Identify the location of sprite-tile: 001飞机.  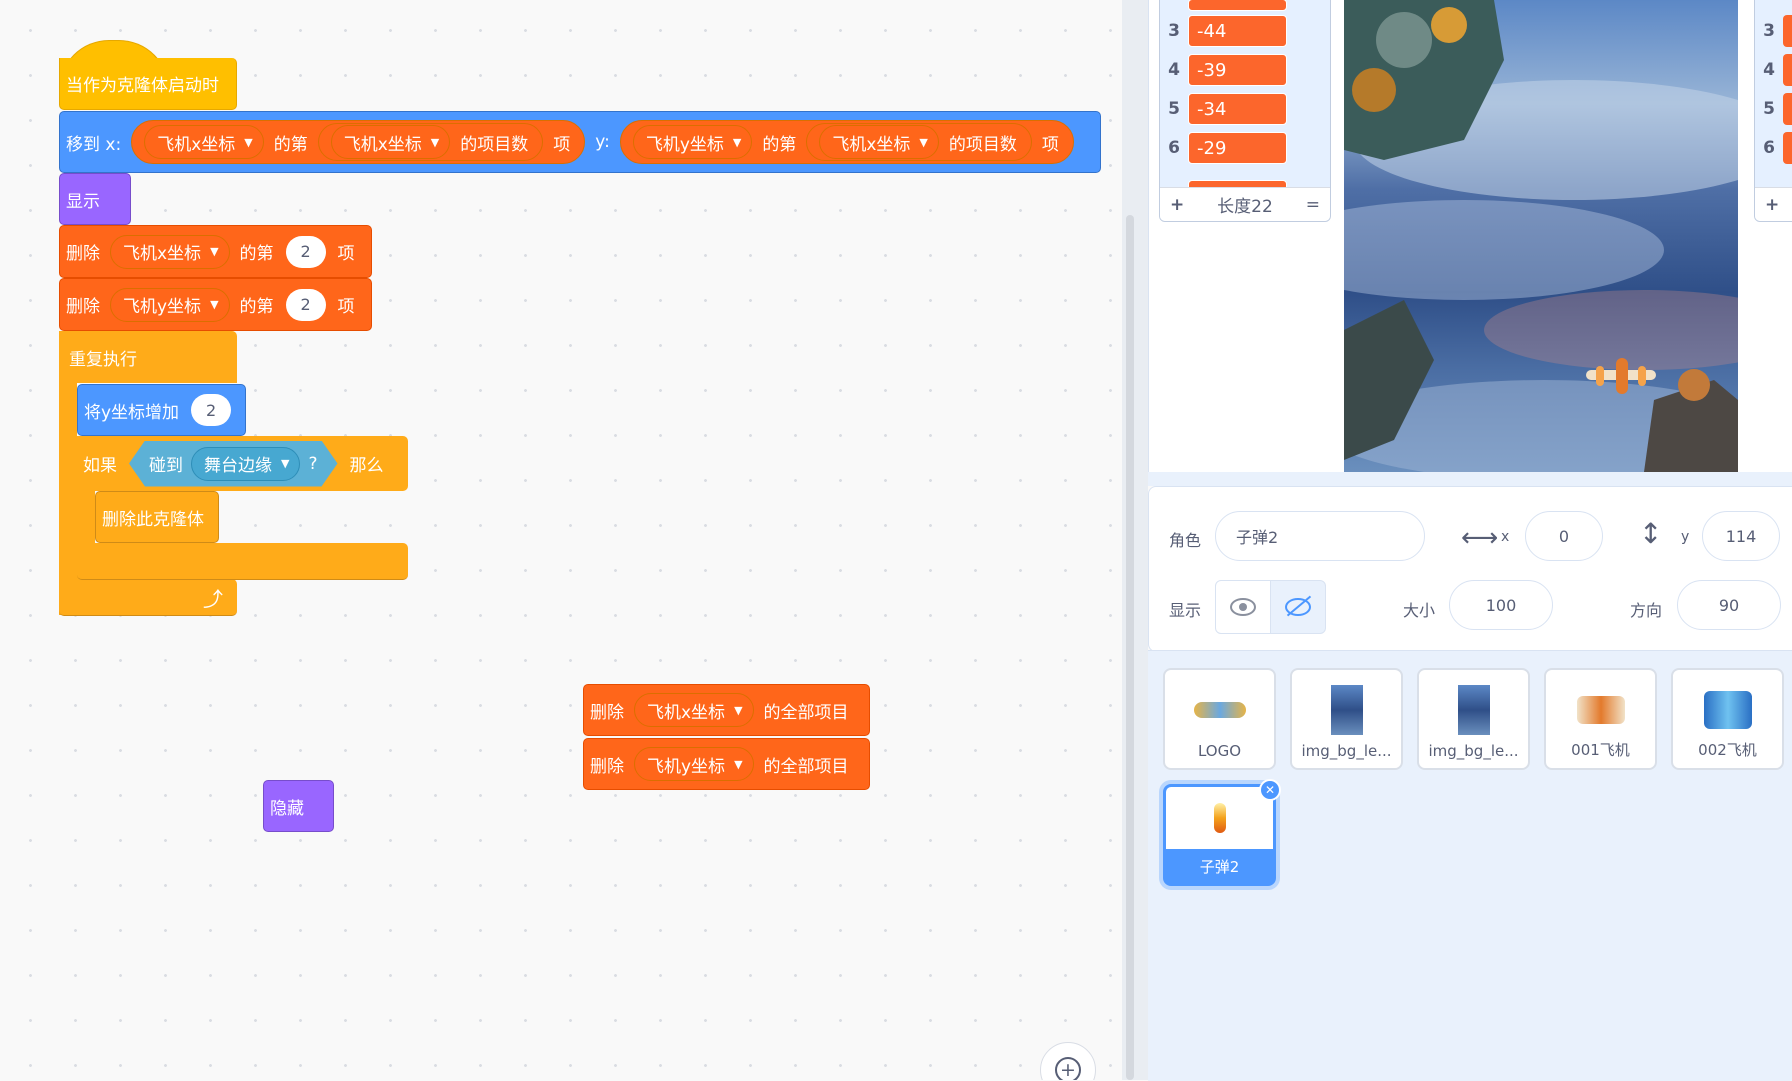
(1600, 719).